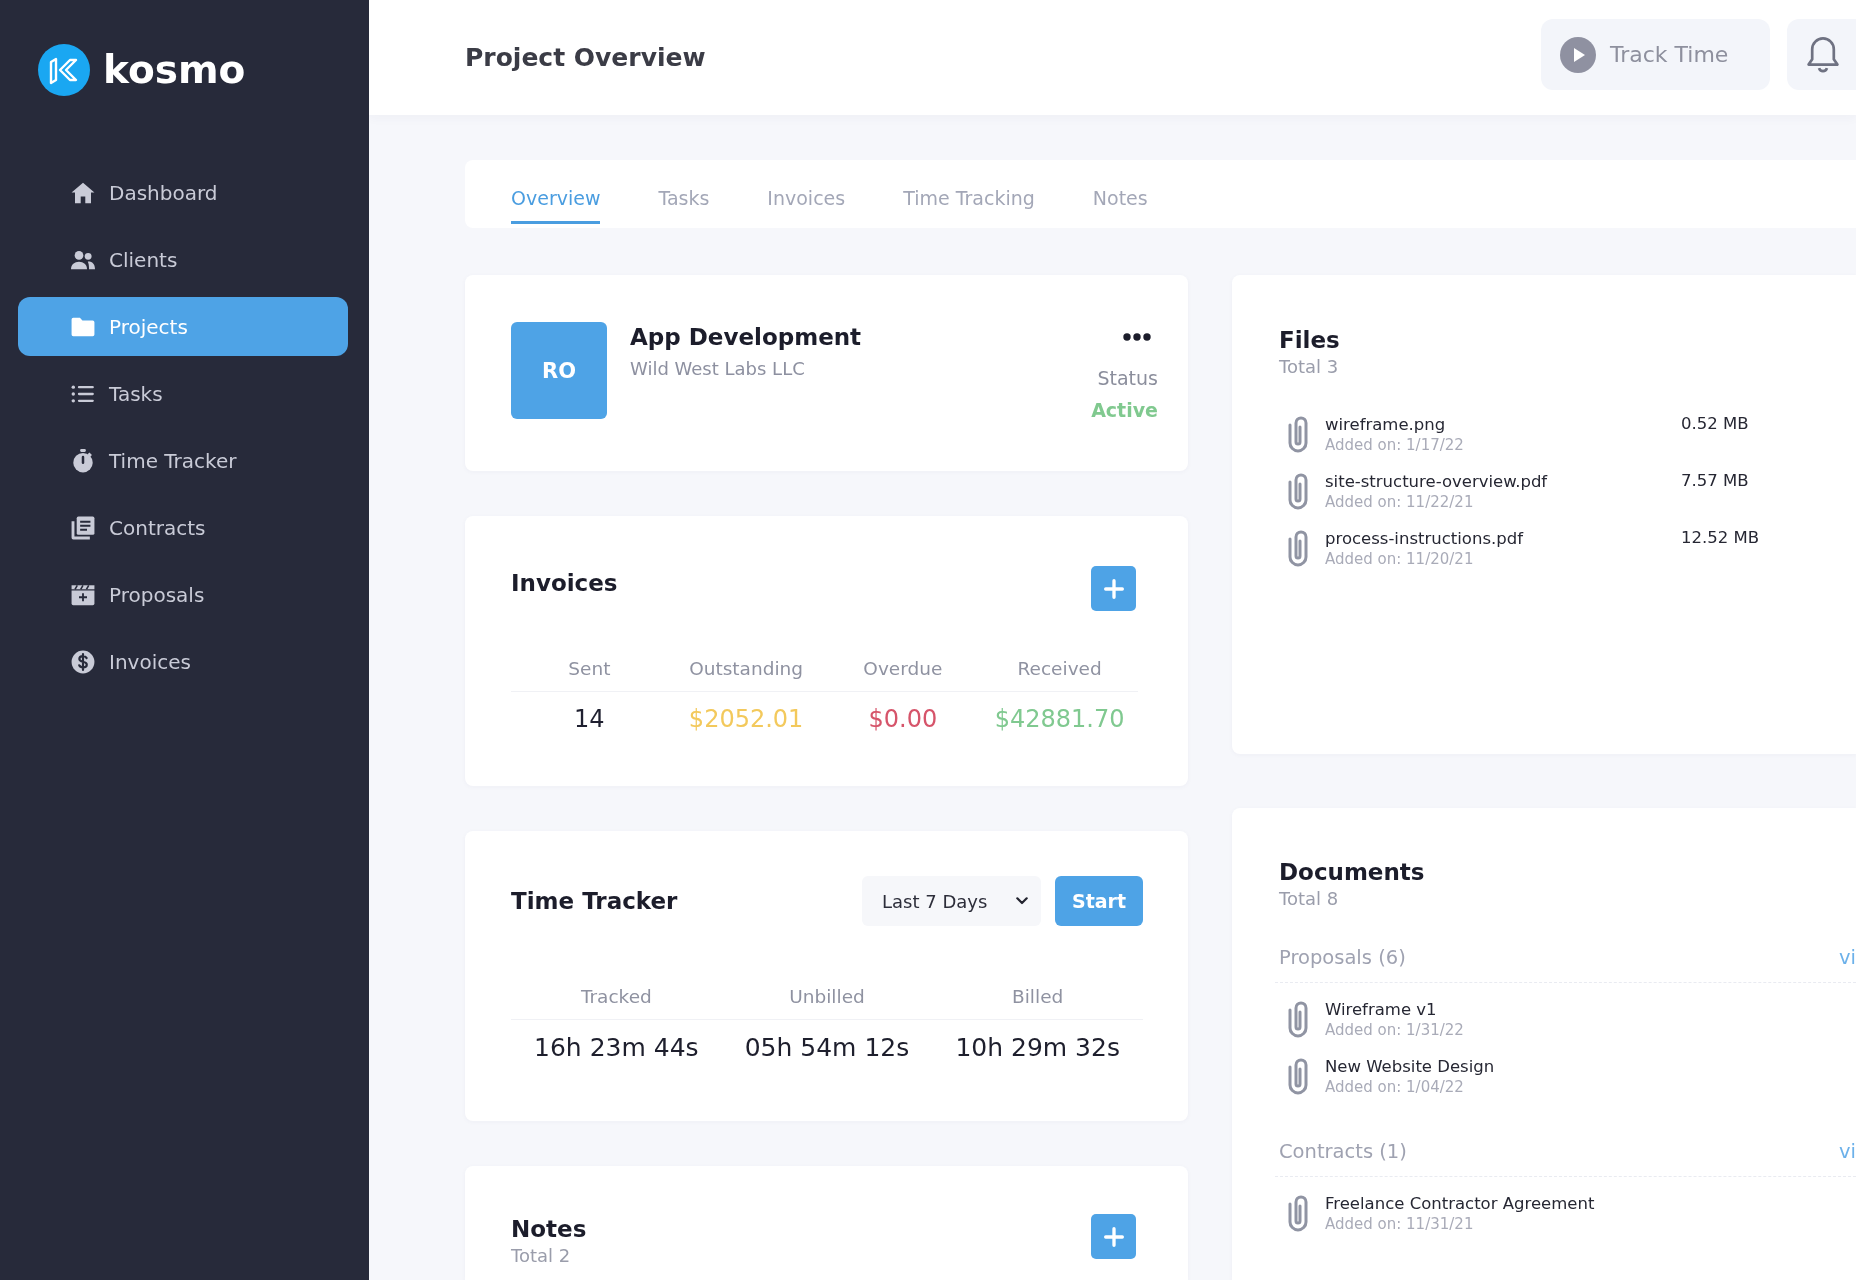  What do you see at coordinates (586, 57) in the screenshot?
I see `page-title: Project Overview` at bounding box center [586, 57].